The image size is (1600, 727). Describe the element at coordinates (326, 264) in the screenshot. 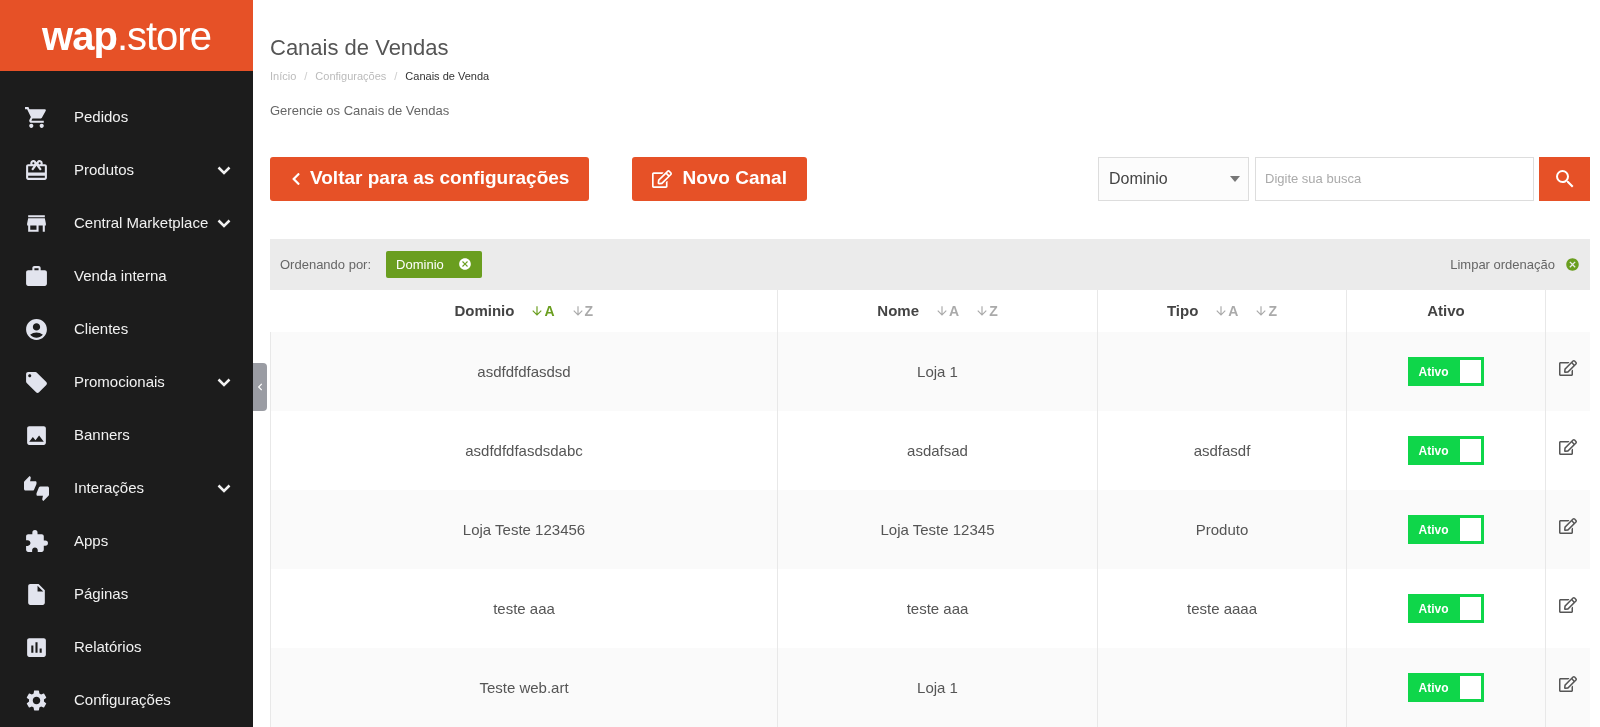

I see `sorting-label: Ordenando por:` at that location.